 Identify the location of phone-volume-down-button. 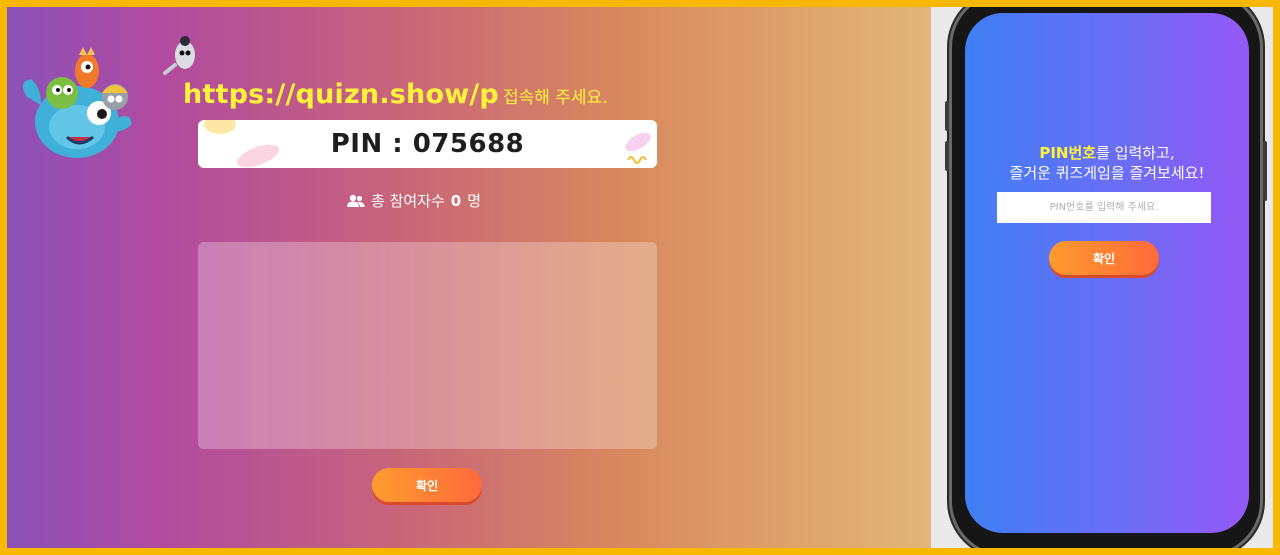
(947, 156).